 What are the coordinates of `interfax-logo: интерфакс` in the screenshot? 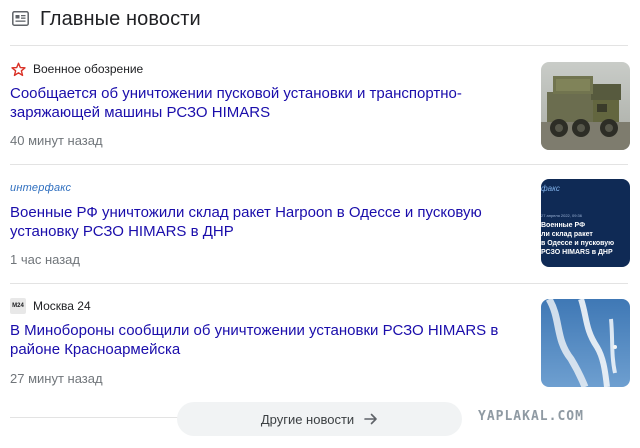 It's located at (41, 188).